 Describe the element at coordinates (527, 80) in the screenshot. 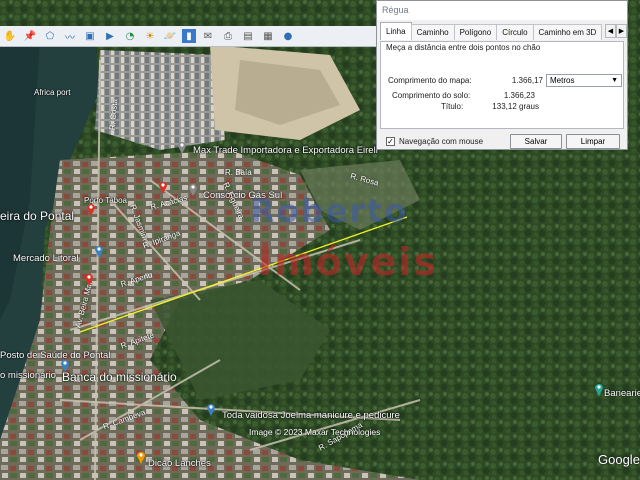

I see `map-length-value: 1.366,17` at that location.